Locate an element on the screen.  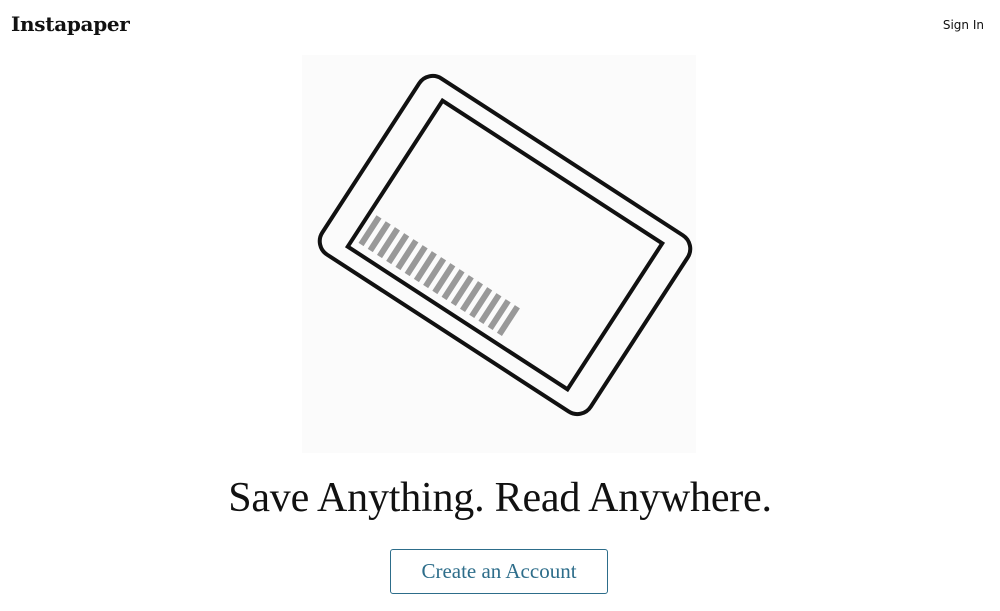
hero-tagline: Save Anything. Read Anywhere. is located at coordinates (500, 498).